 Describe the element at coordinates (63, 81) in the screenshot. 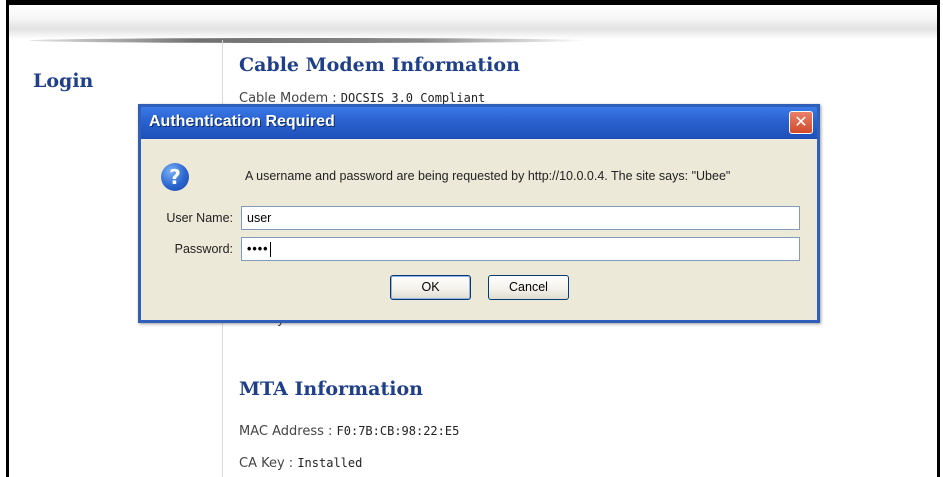

I see `sidebar-item-login: Login` at that location.